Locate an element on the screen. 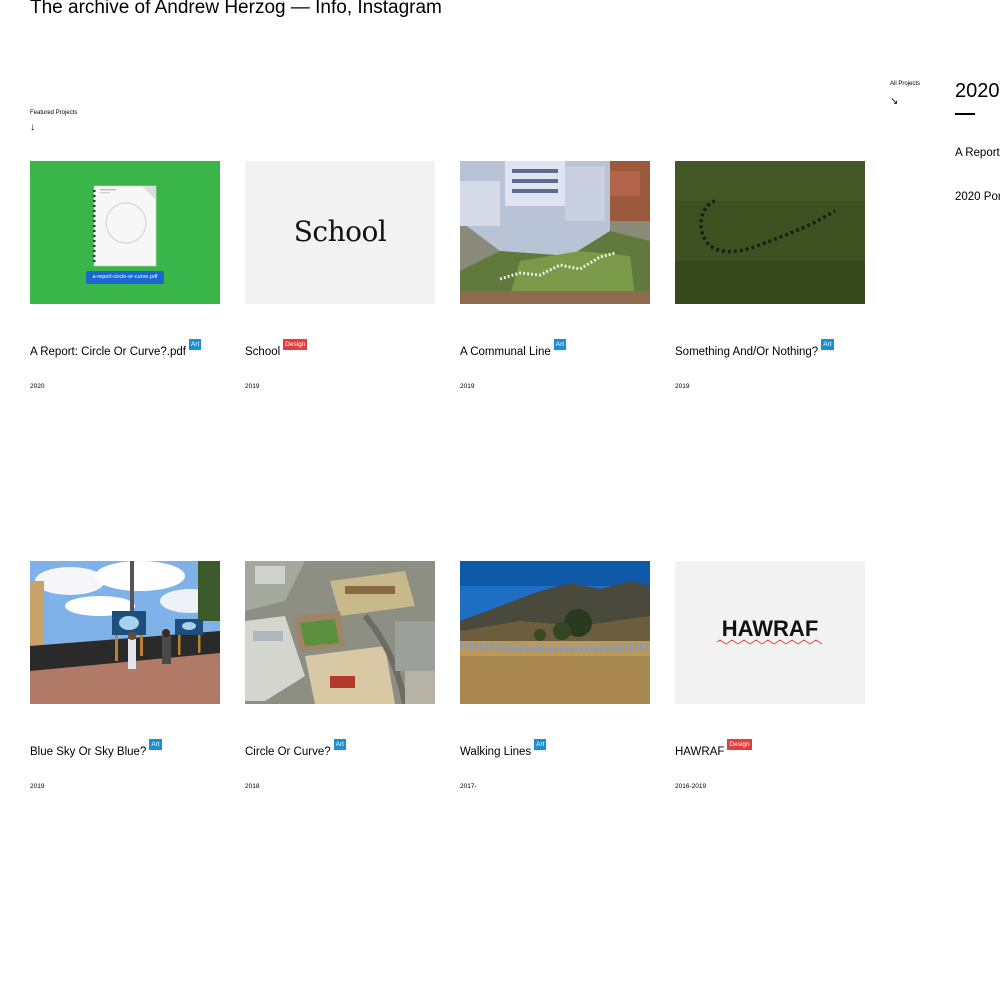 This screenshot has width=1000, height=1000. arrow-down-icon: ↓ is located at coordinates (32, 127).